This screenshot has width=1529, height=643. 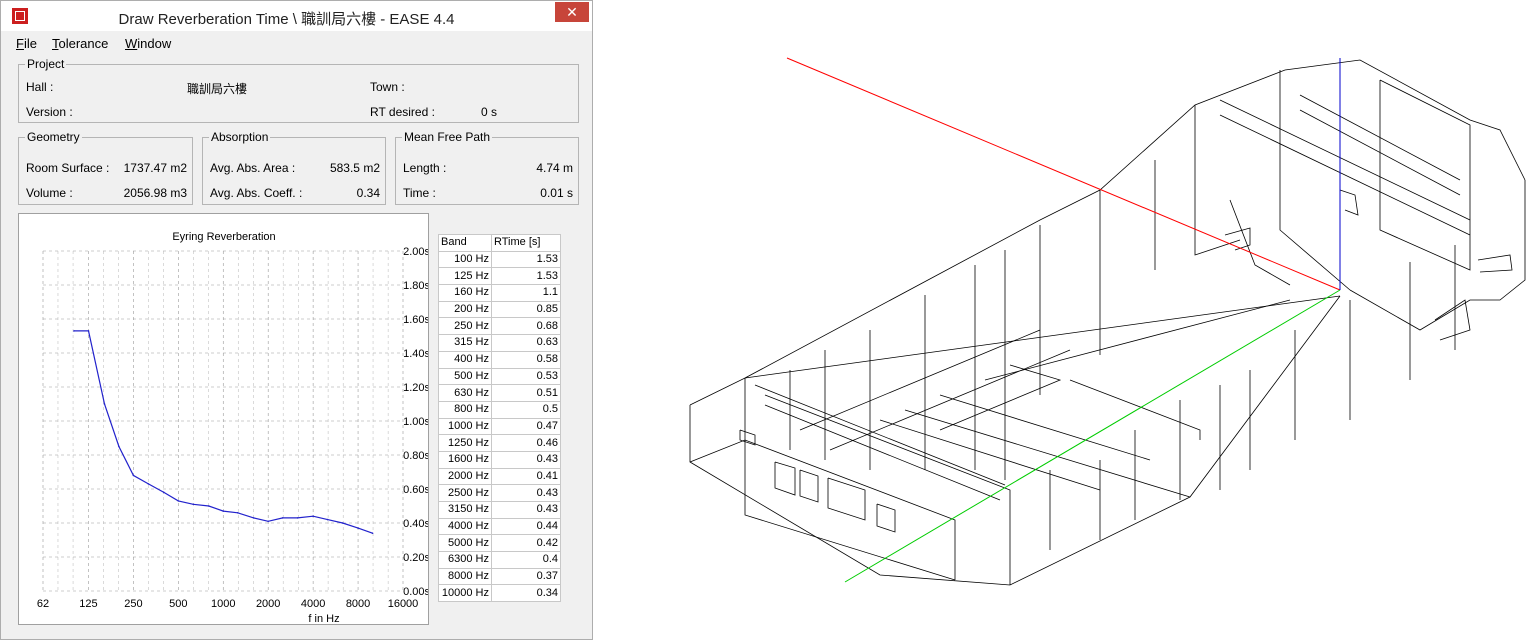 What do you see at coordinates (489, 112) in the screenshot?
I see `rt-desired-value: 0 s` at bounding box center [489, 112].